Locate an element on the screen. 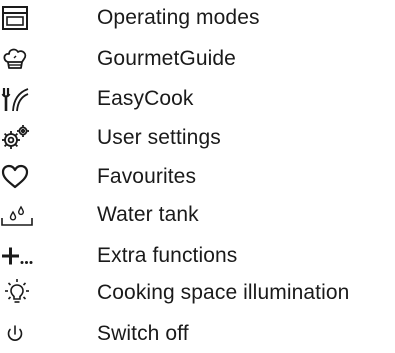 The image size is (395, 353). menu-item-operating-modes: Operating modes is located at coordinates (197, 18).